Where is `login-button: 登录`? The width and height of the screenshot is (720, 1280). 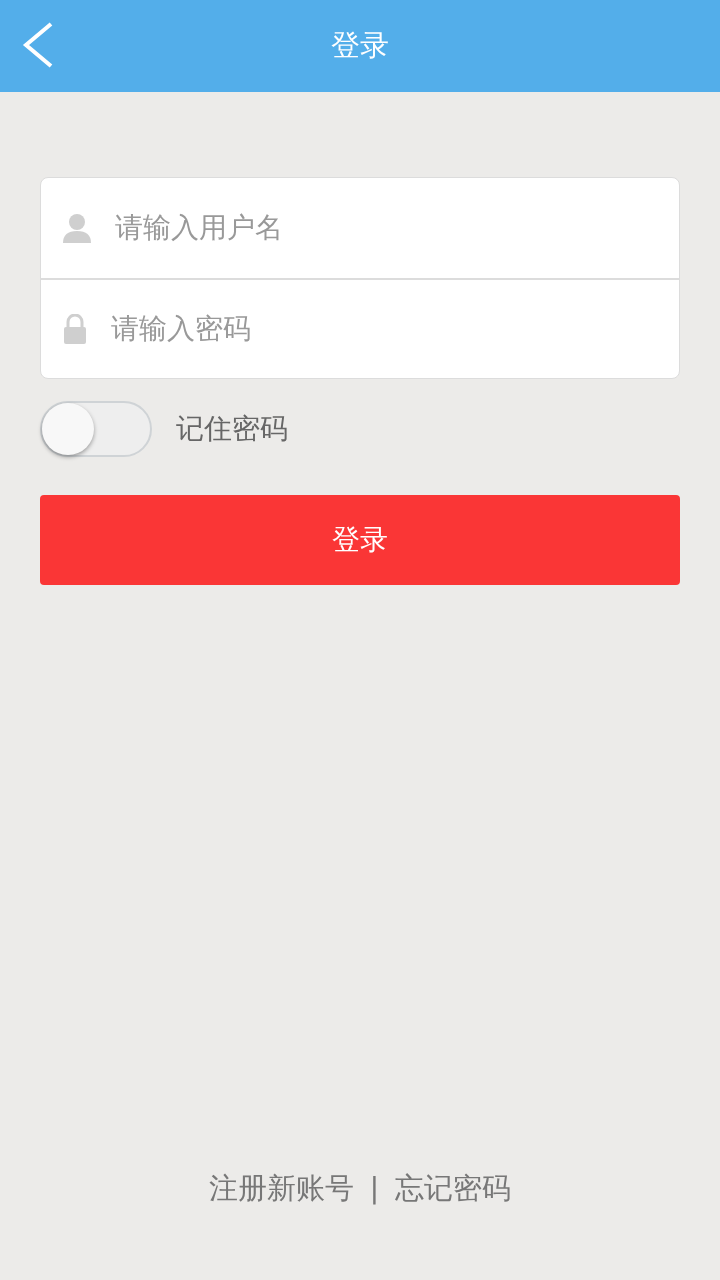 login-button: 登录 is located at coordinates (360, 540).